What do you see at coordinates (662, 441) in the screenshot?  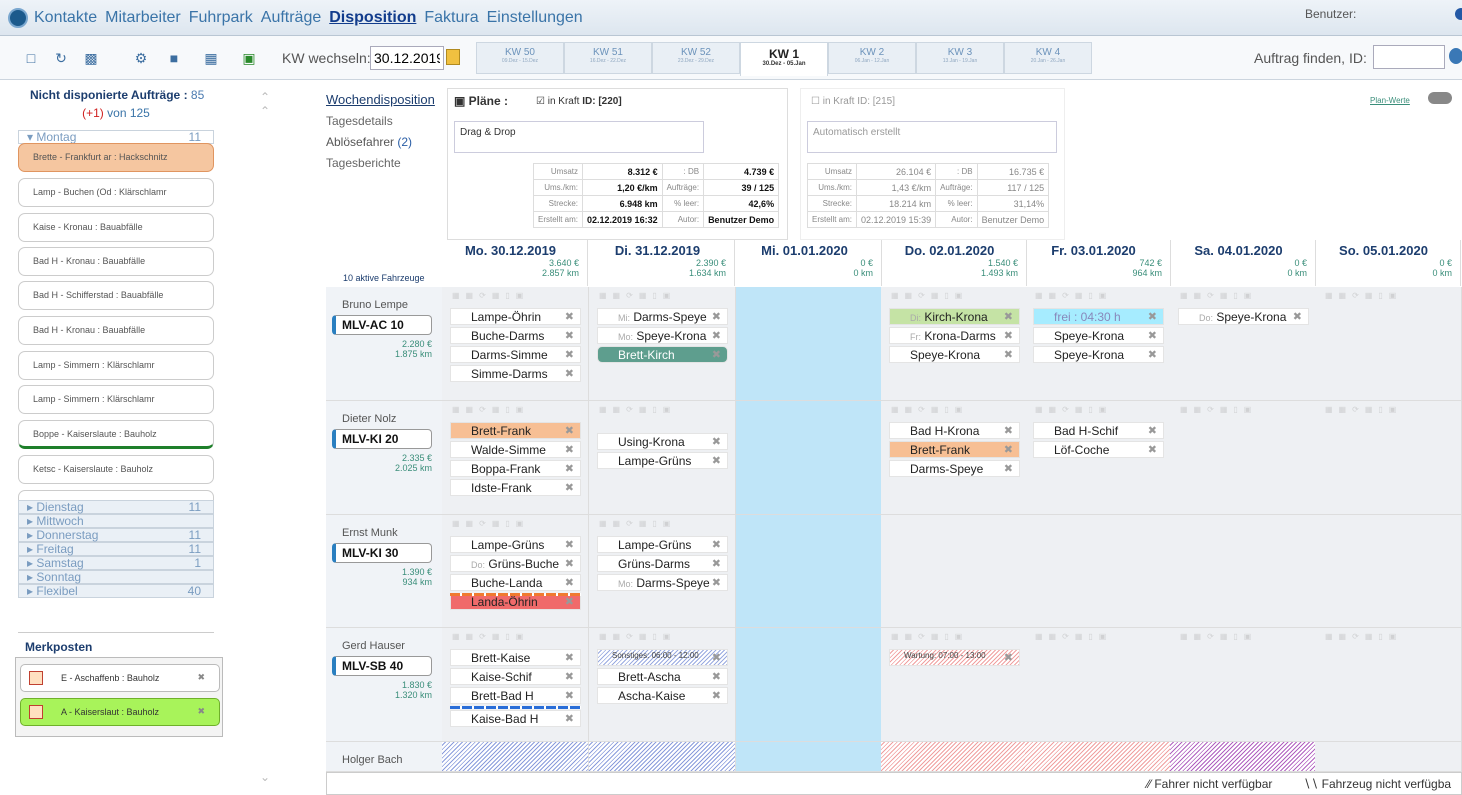 I see `trip-item: Using-Krona ✖` at bounding box center [662, 441].